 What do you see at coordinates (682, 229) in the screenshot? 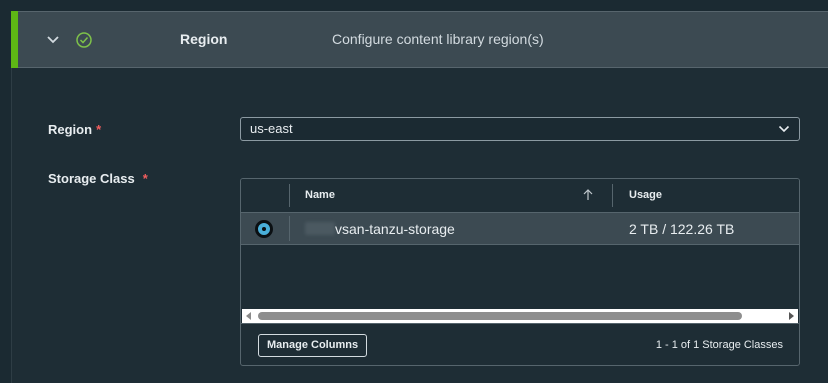
I see `storage-class-usage: 2 TB / 122.26 TB` at bounding box center [682, 229].